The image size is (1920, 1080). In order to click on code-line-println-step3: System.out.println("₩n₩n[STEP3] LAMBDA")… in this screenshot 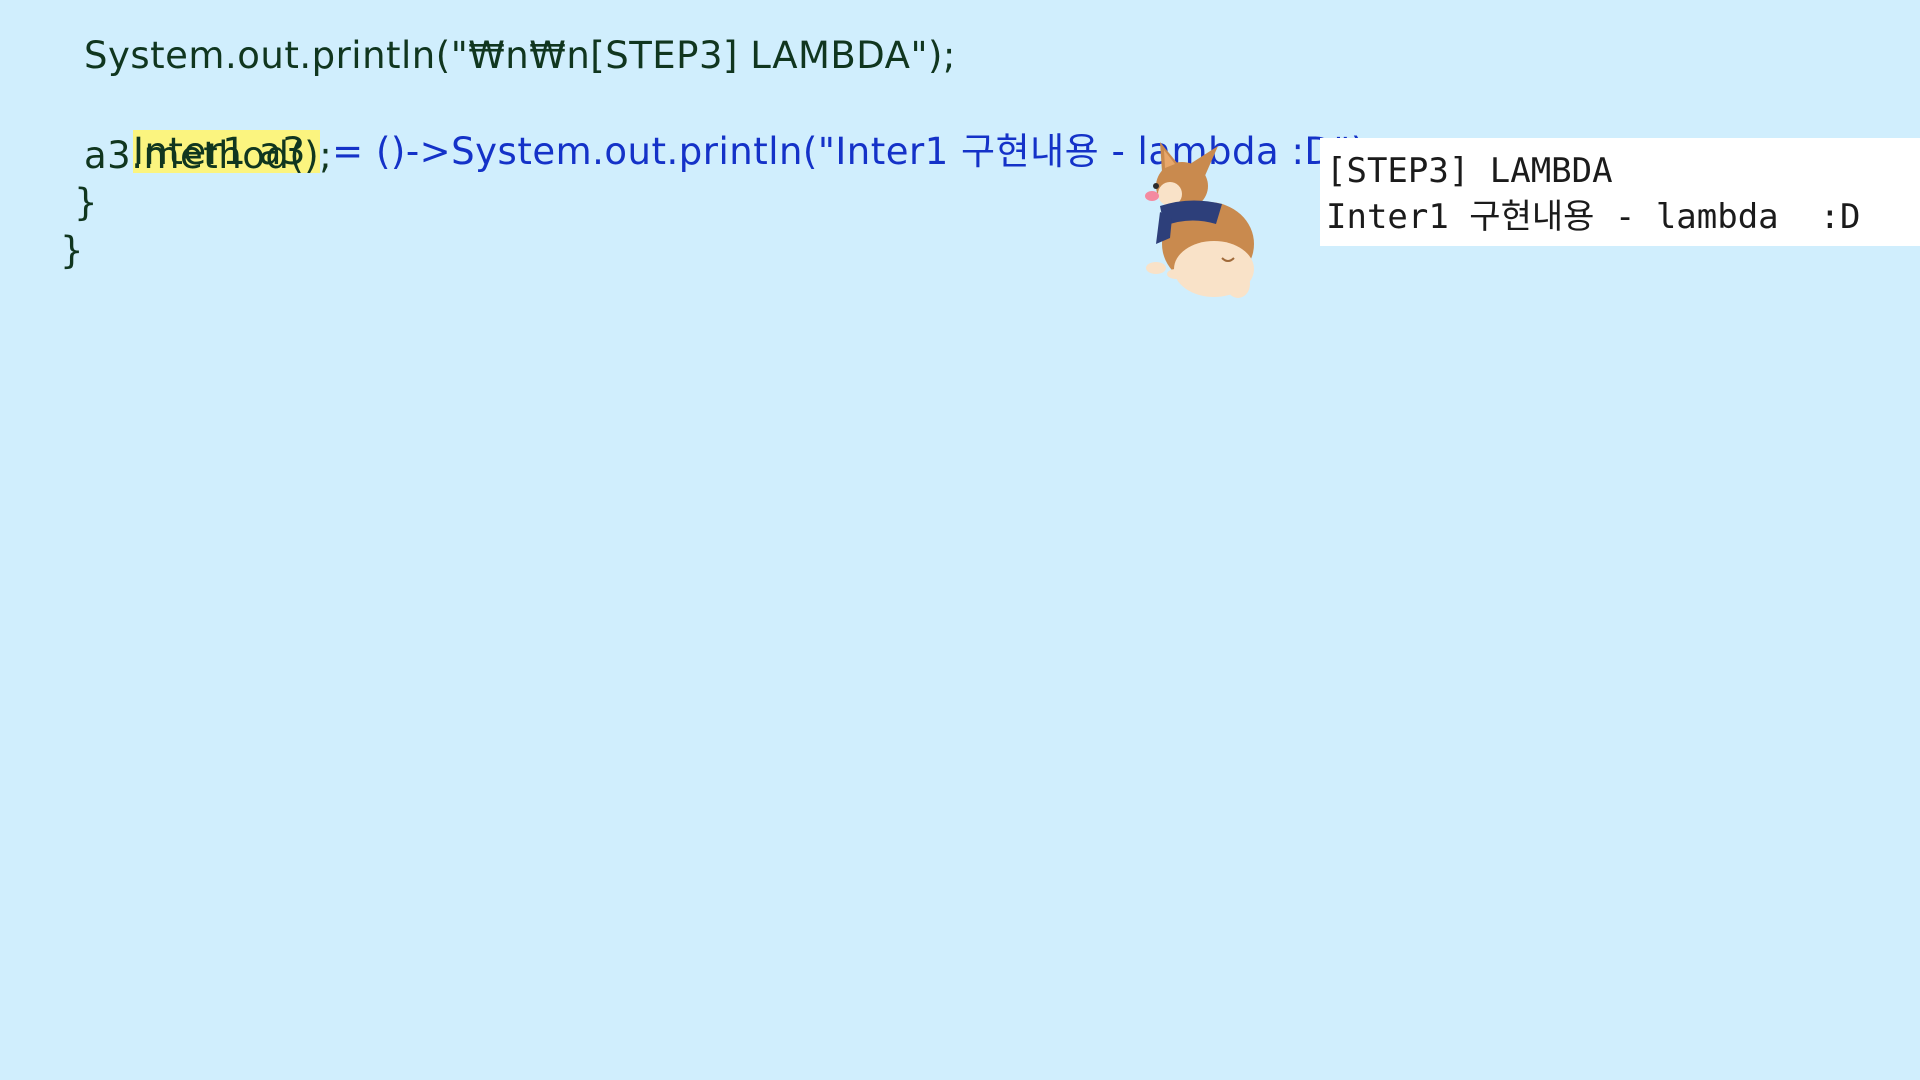, I will do `click(520, 55)`.